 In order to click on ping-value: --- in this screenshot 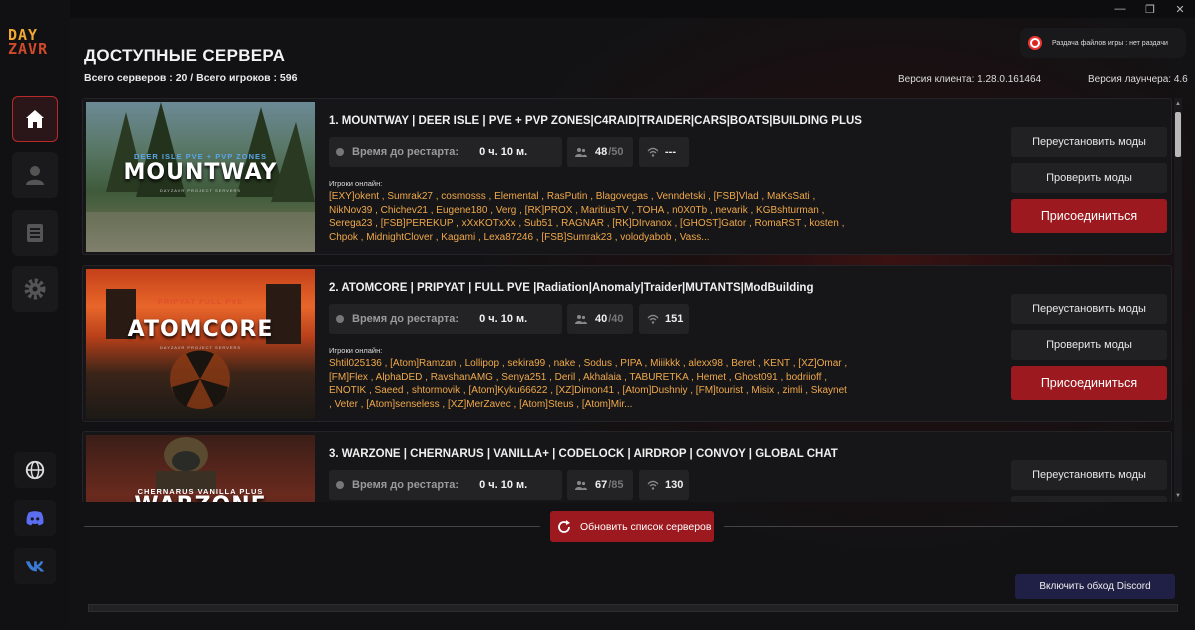, I will do `click(670, 152)`.